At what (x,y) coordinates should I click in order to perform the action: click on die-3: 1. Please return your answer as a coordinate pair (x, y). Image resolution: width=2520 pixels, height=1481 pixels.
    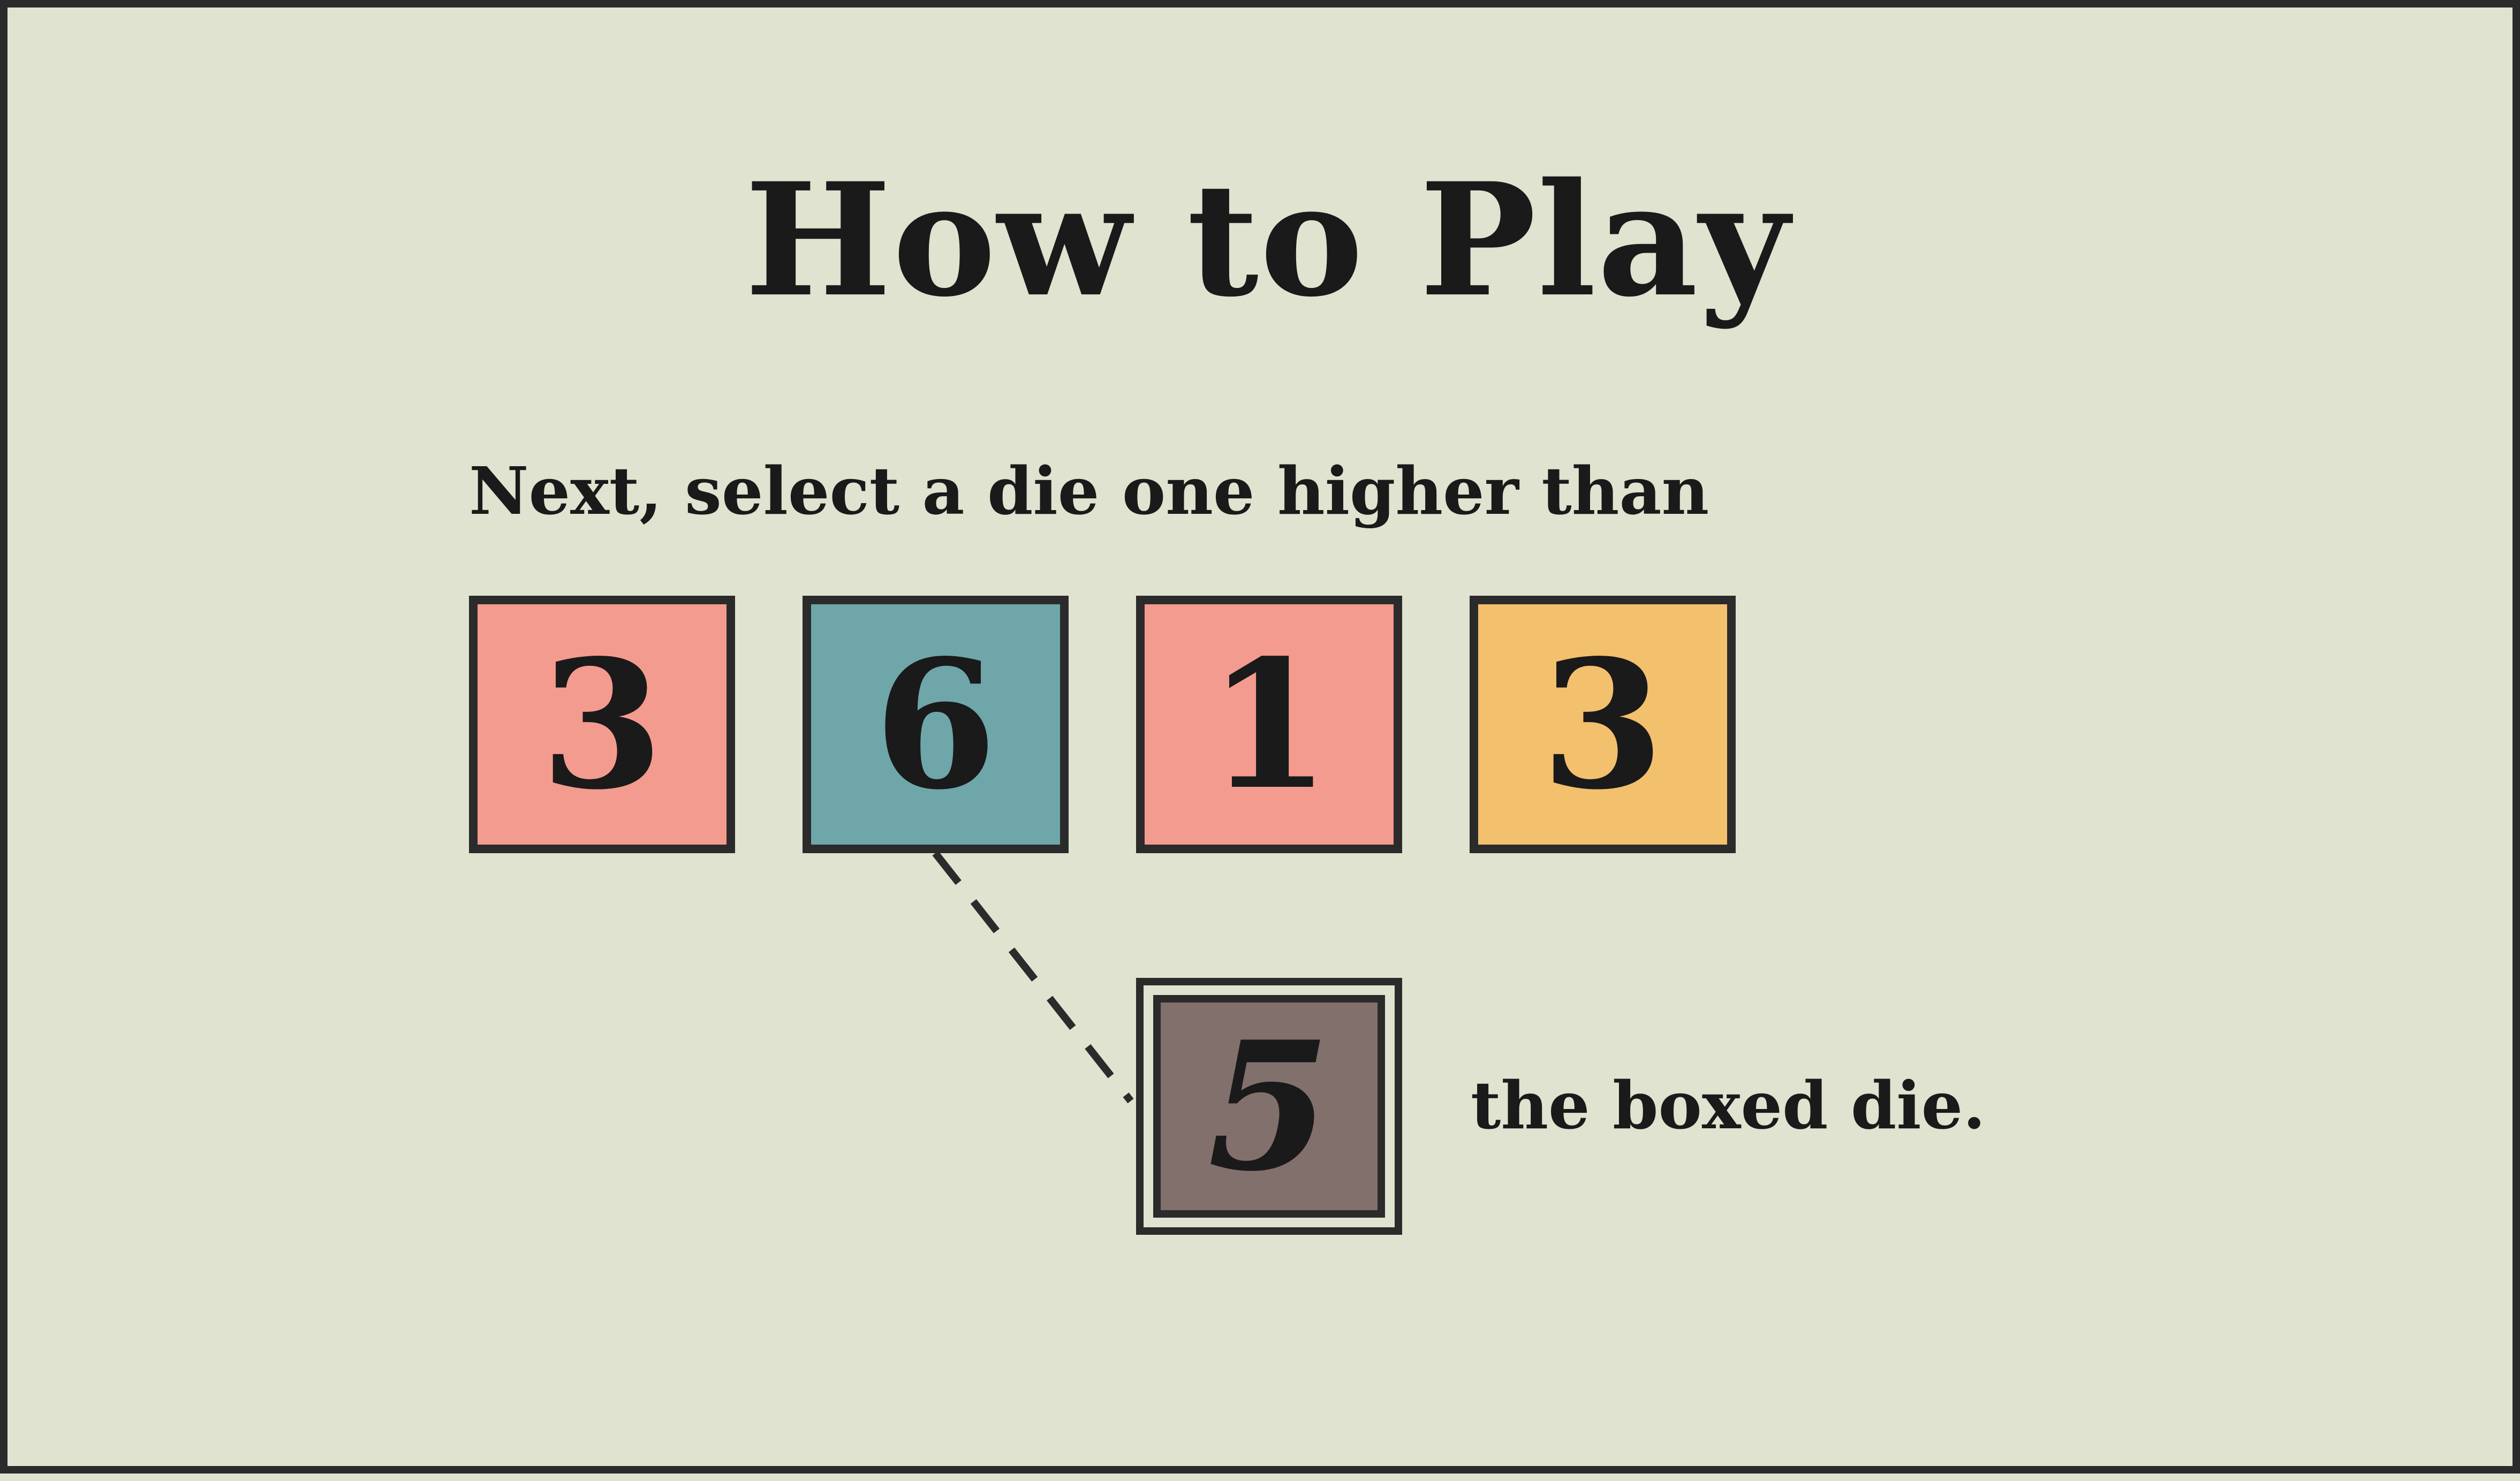
    Looking at the image, I should click on (1269, 725).